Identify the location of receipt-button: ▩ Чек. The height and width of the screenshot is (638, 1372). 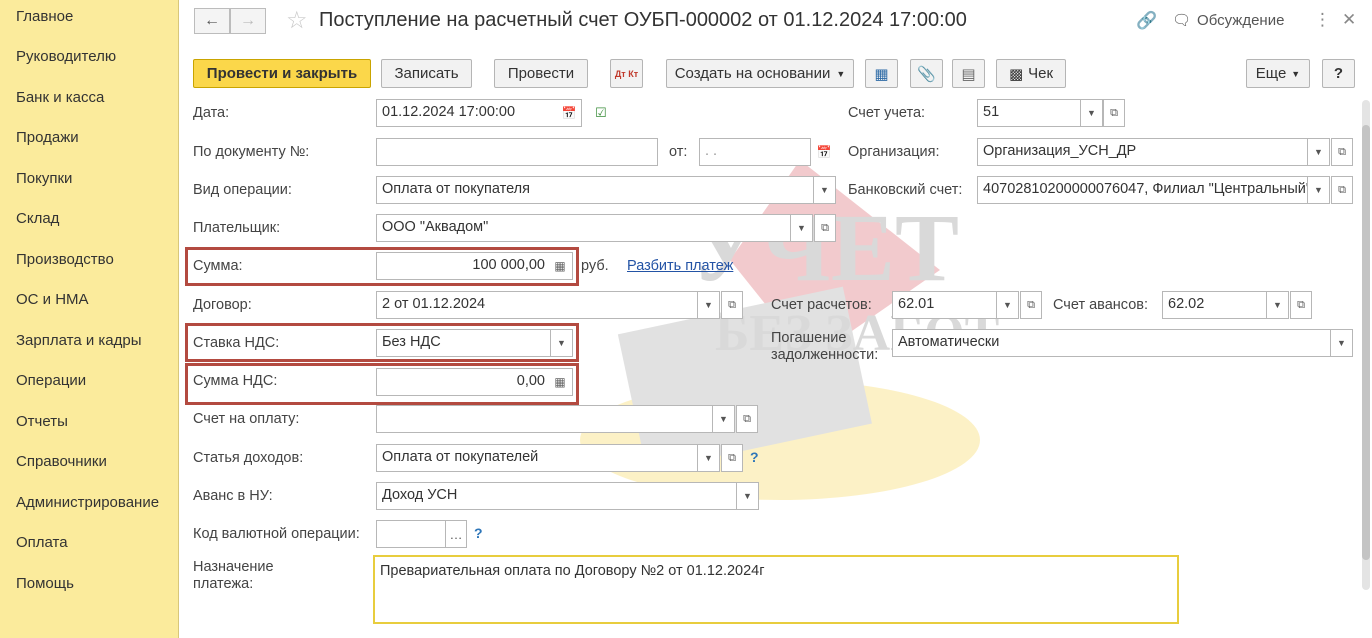
(1031, 73).